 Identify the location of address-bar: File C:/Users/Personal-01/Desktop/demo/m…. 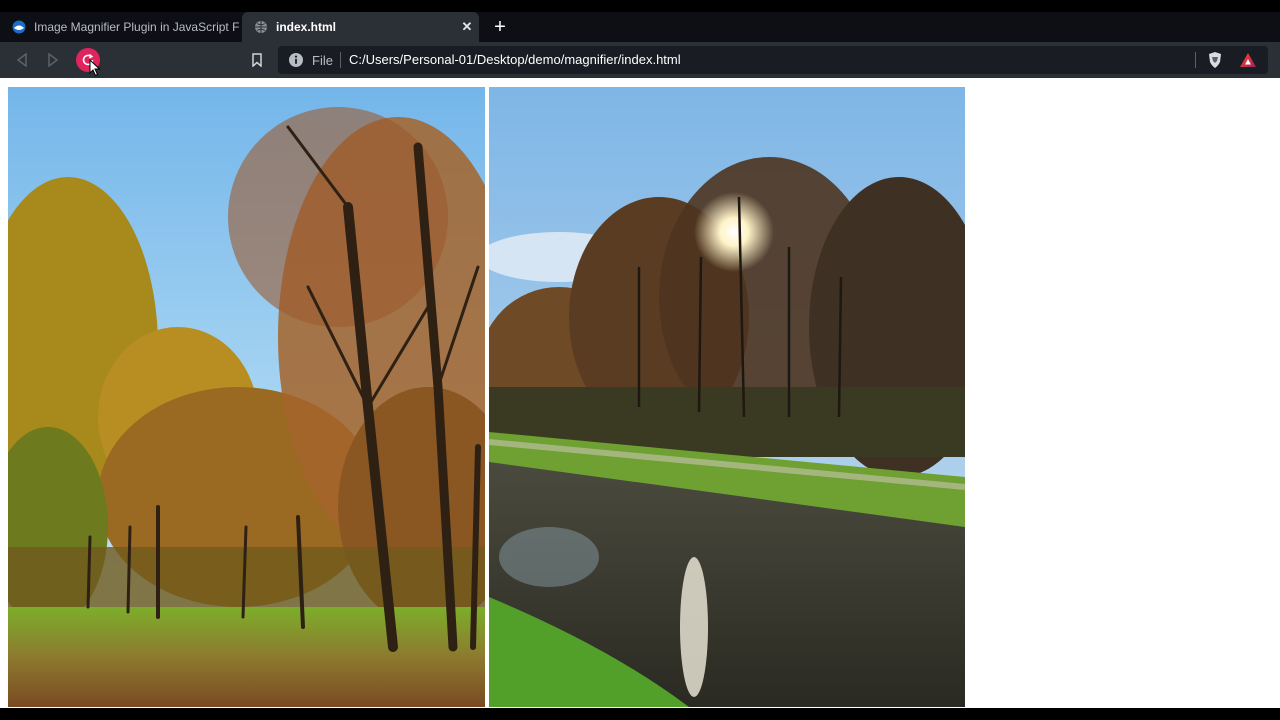
(773, 60).